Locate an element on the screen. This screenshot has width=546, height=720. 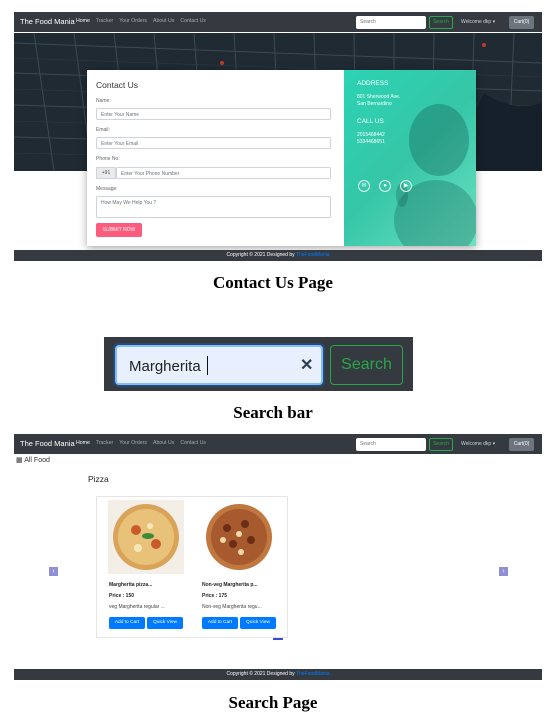
search-value: Margherita is located at coordinates (165, 366).